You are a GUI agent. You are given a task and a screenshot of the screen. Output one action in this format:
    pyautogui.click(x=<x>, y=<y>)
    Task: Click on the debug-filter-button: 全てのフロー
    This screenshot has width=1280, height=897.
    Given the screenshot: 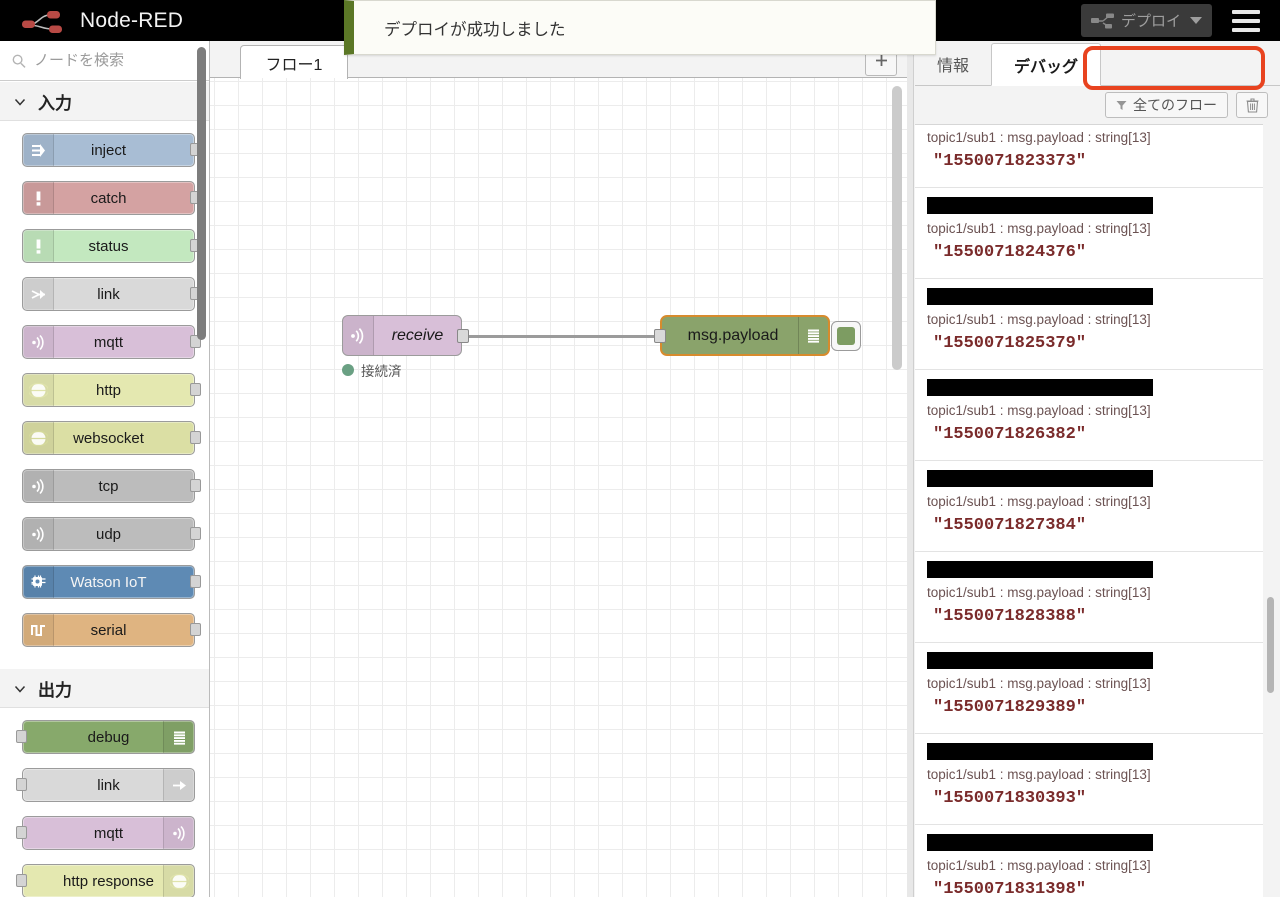 What is the action you would take?
    pyautogui.click(x=1166, y=105)
    